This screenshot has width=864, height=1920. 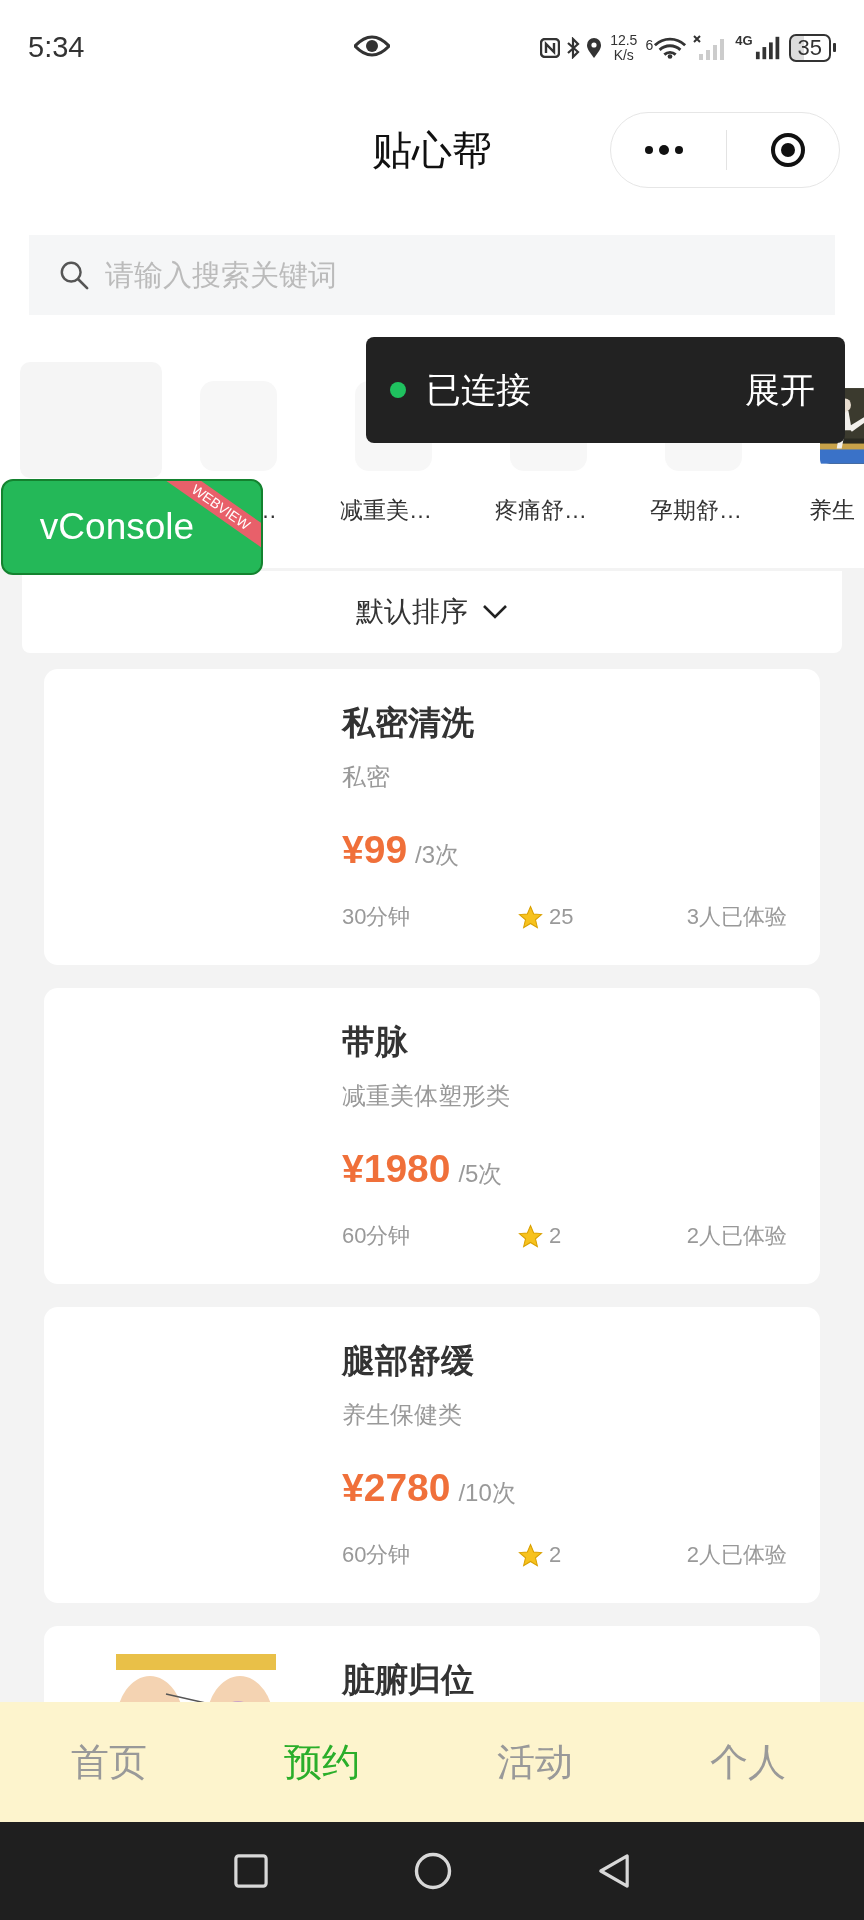 What do you see at coordinates (432, 1455) in the screenshot?
I see `service-card: 腿部舒缓 养生保健类 ¥2780 /10次 60分钟 2 2人已体验` at bounding box center [432, 1455].